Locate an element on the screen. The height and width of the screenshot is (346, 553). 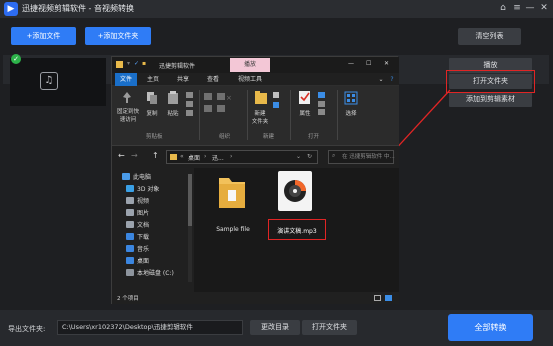
tab-video-tools: 视频工具 is located at coordinates (250, 79).